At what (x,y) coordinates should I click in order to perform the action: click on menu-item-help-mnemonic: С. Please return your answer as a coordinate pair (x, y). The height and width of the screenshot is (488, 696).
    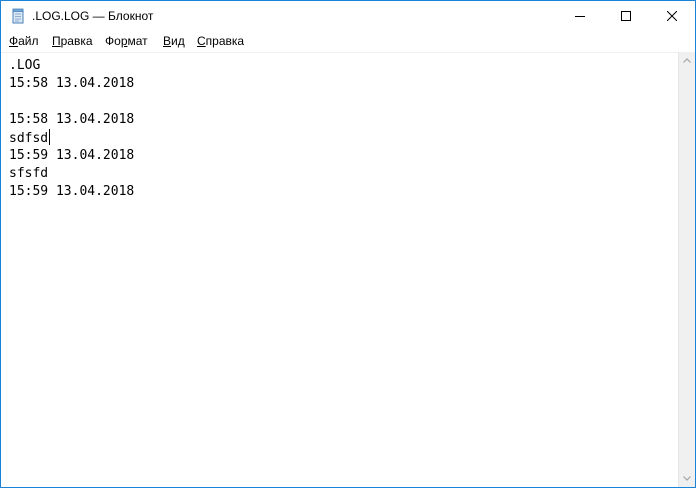
    Looking at the image, I should click on (201, 41).